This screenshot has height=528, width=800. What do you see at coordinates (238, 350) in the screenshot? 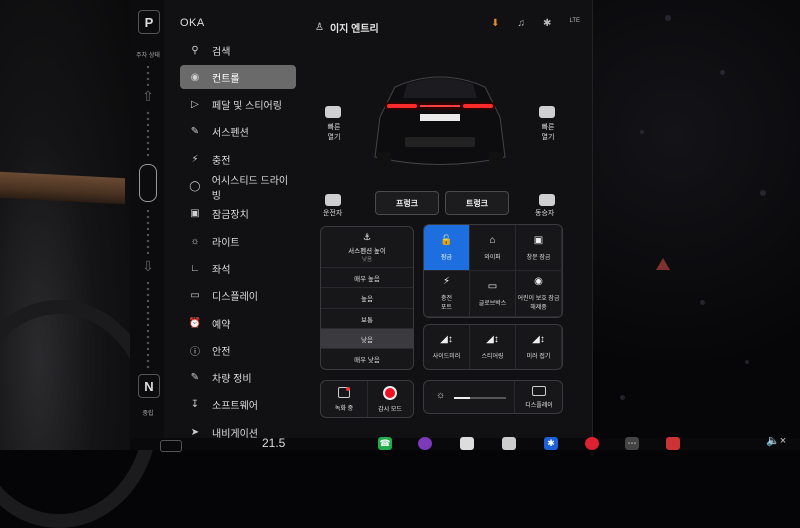
I see `sidebar-item: ⓘ 안전` at bounding box center [238, 350].